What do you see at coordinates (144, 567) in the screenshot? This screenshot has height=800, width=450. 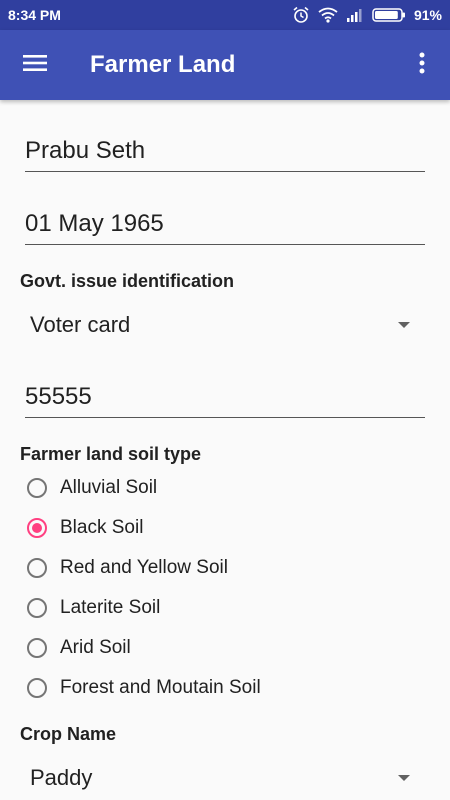 I see `radio-label: Red and Yellow Soil` at bounding box center [144, 567].